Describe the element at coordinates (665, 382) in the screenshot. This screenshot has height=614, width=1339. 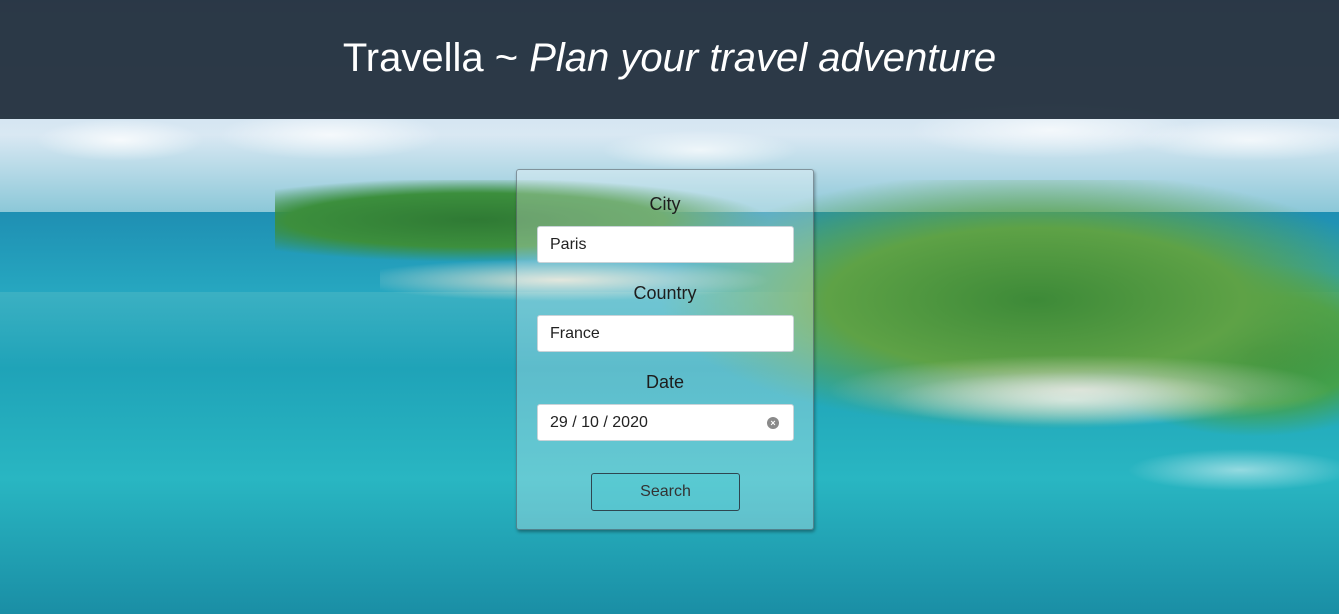
I see `date-label: Date` at that location.